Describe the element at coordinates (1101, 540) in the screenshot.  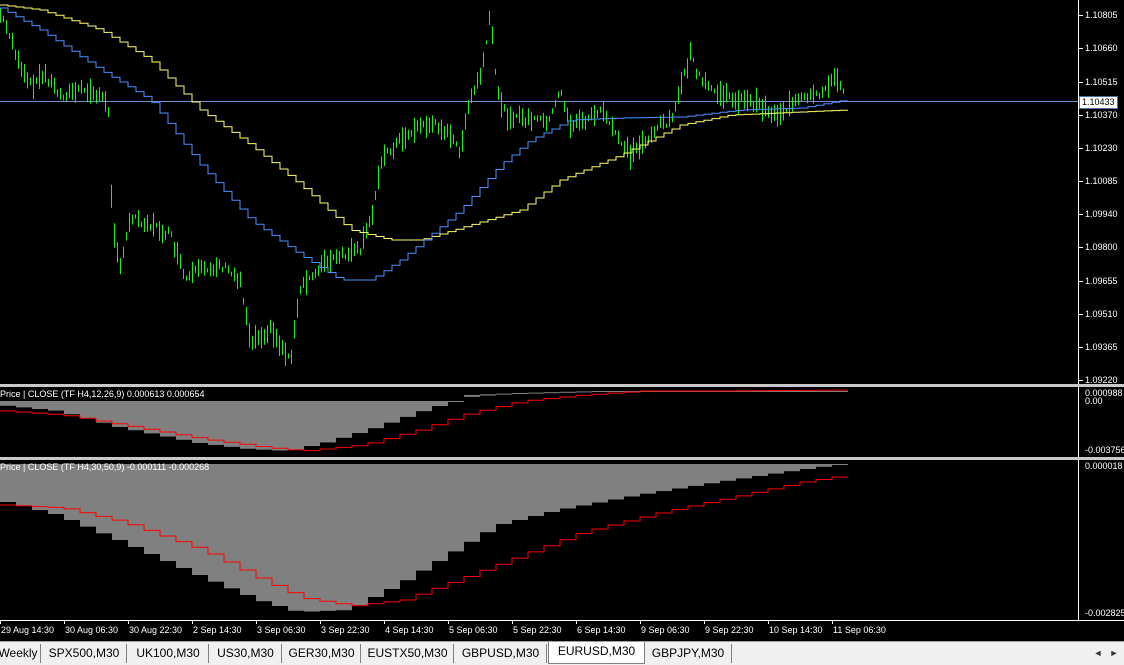
I see `indicator2-axis: 0.000018 -0.002825` at that location.